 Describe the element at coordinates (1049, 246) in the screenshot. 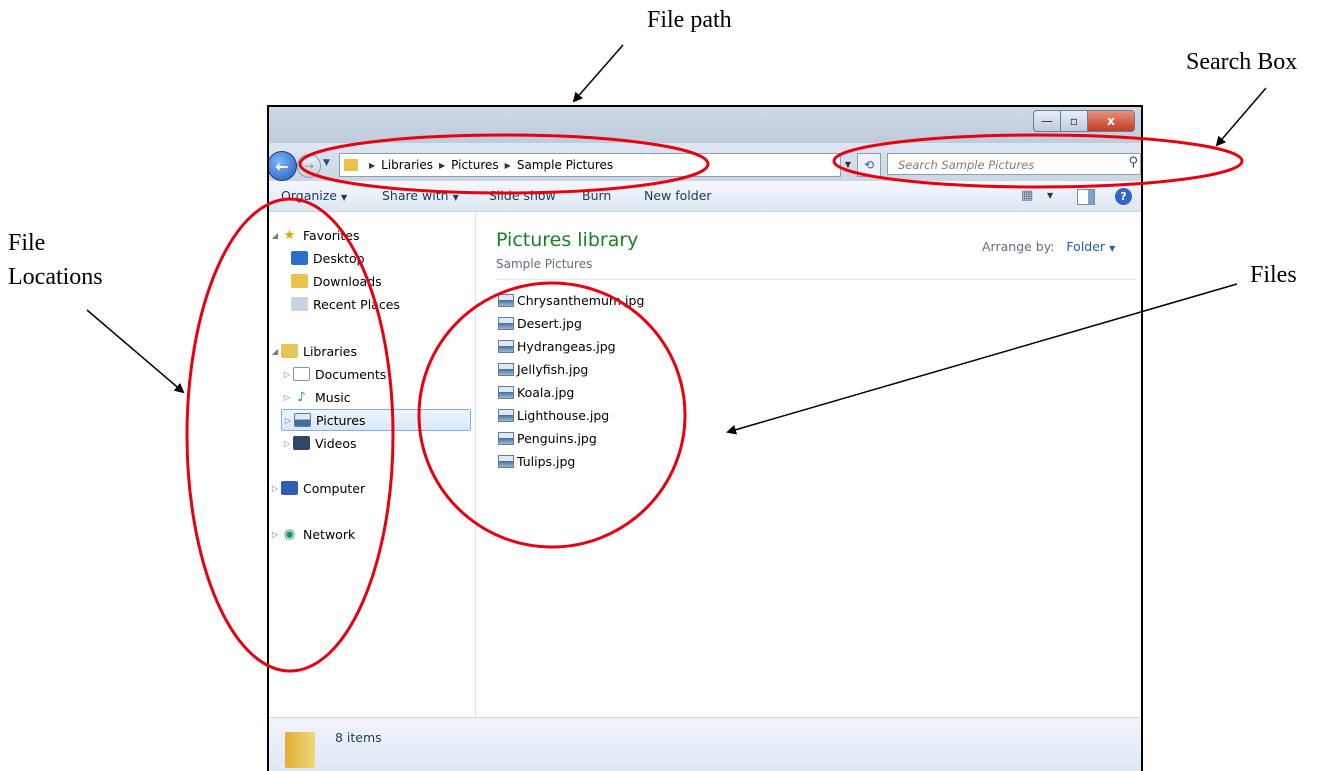

I see `arrange-by: Arrange by: Folder ▼` at that location.